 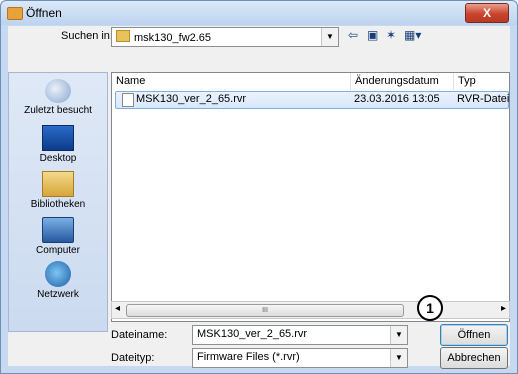 I want to click on file-date: 23.03.2016 13:05, so click(x=397, y=99).